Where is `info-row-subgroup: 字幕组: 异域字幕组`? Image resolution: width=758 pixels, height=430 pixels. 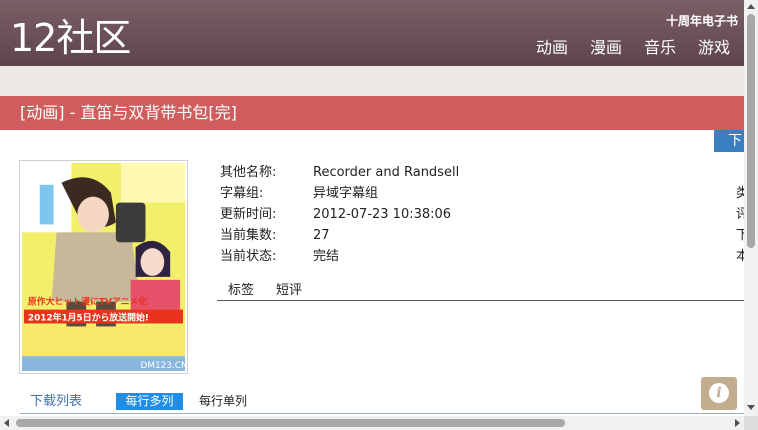 info-row-subgroup: 字幕组: 异域字幕组 is located at coordinates (339, 193).